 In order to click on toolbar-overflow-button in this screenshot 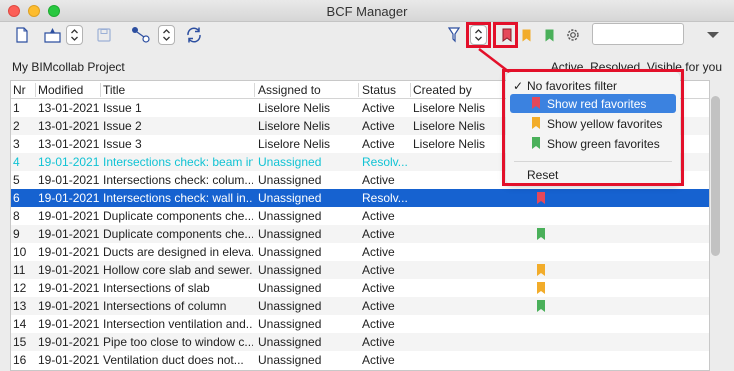, I will do `click(713, 35)`.